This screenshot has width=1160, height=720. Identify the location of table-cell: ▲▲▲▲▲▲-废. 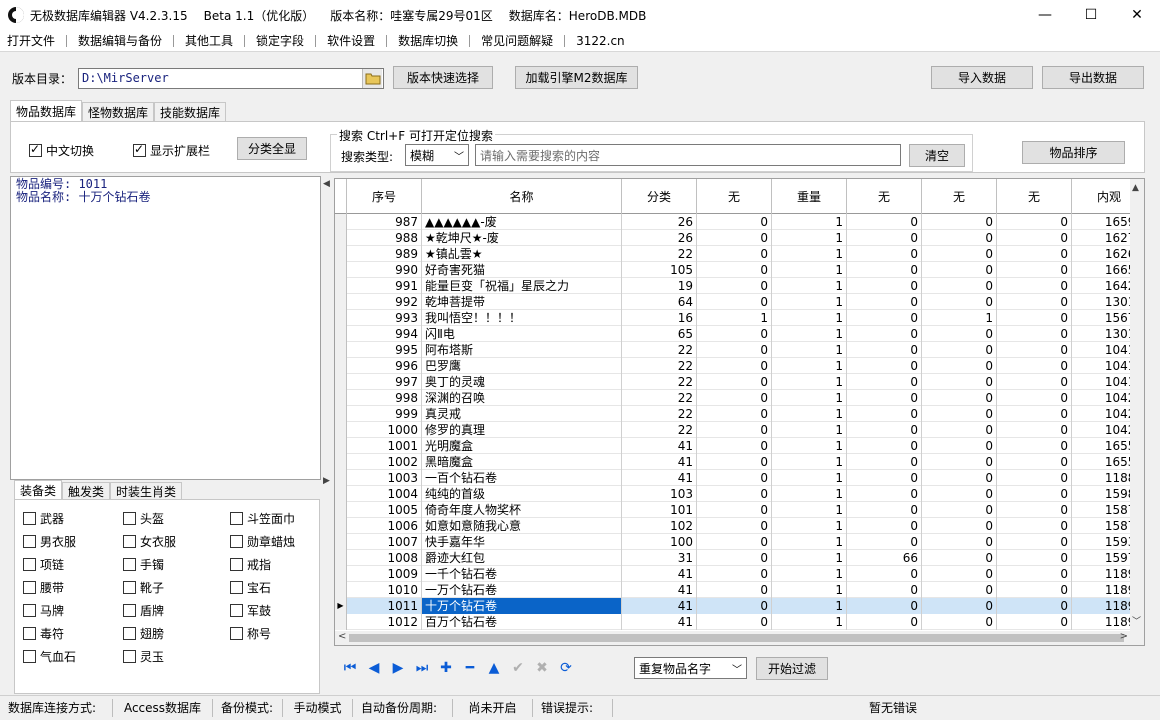
(522, 222).